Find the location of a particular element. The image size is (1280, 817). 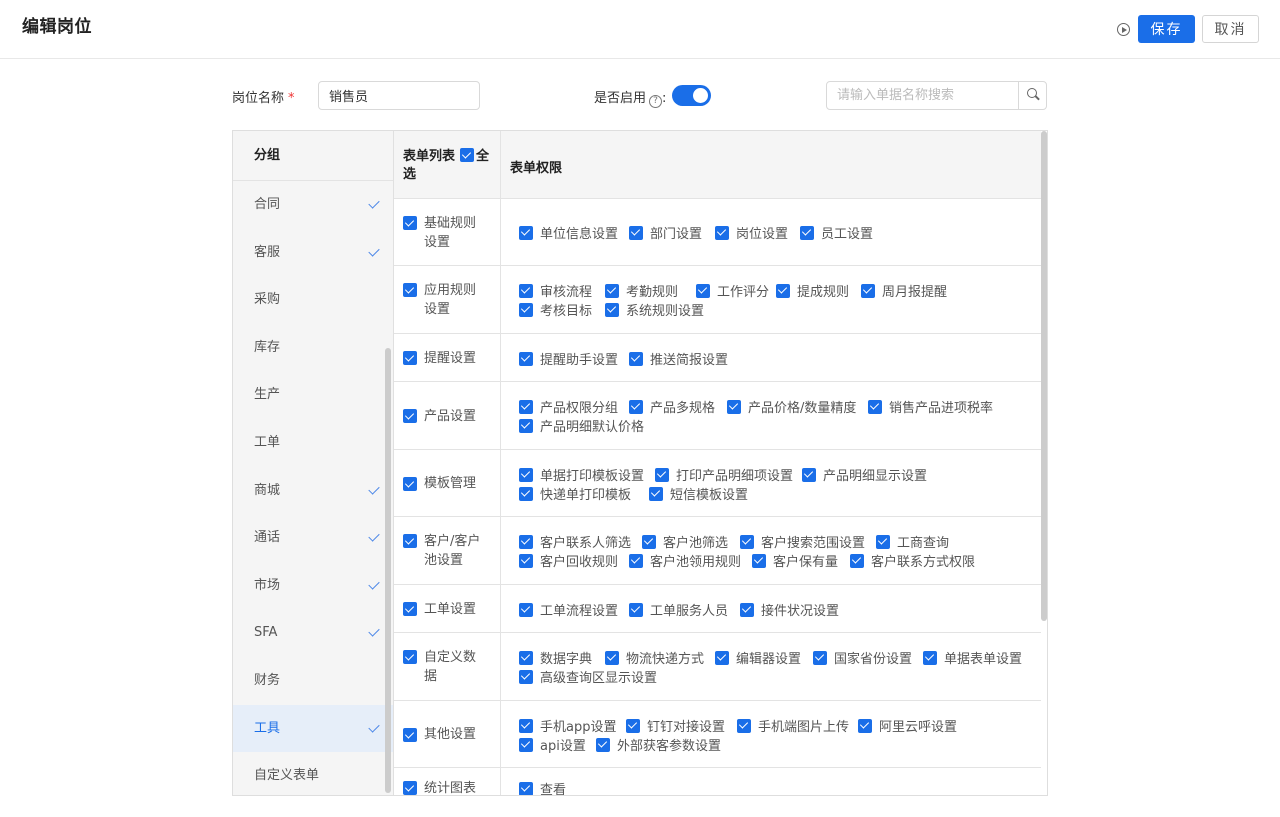

permission-option: 高级查询区显示设置 is located at coordinates (588, 676).